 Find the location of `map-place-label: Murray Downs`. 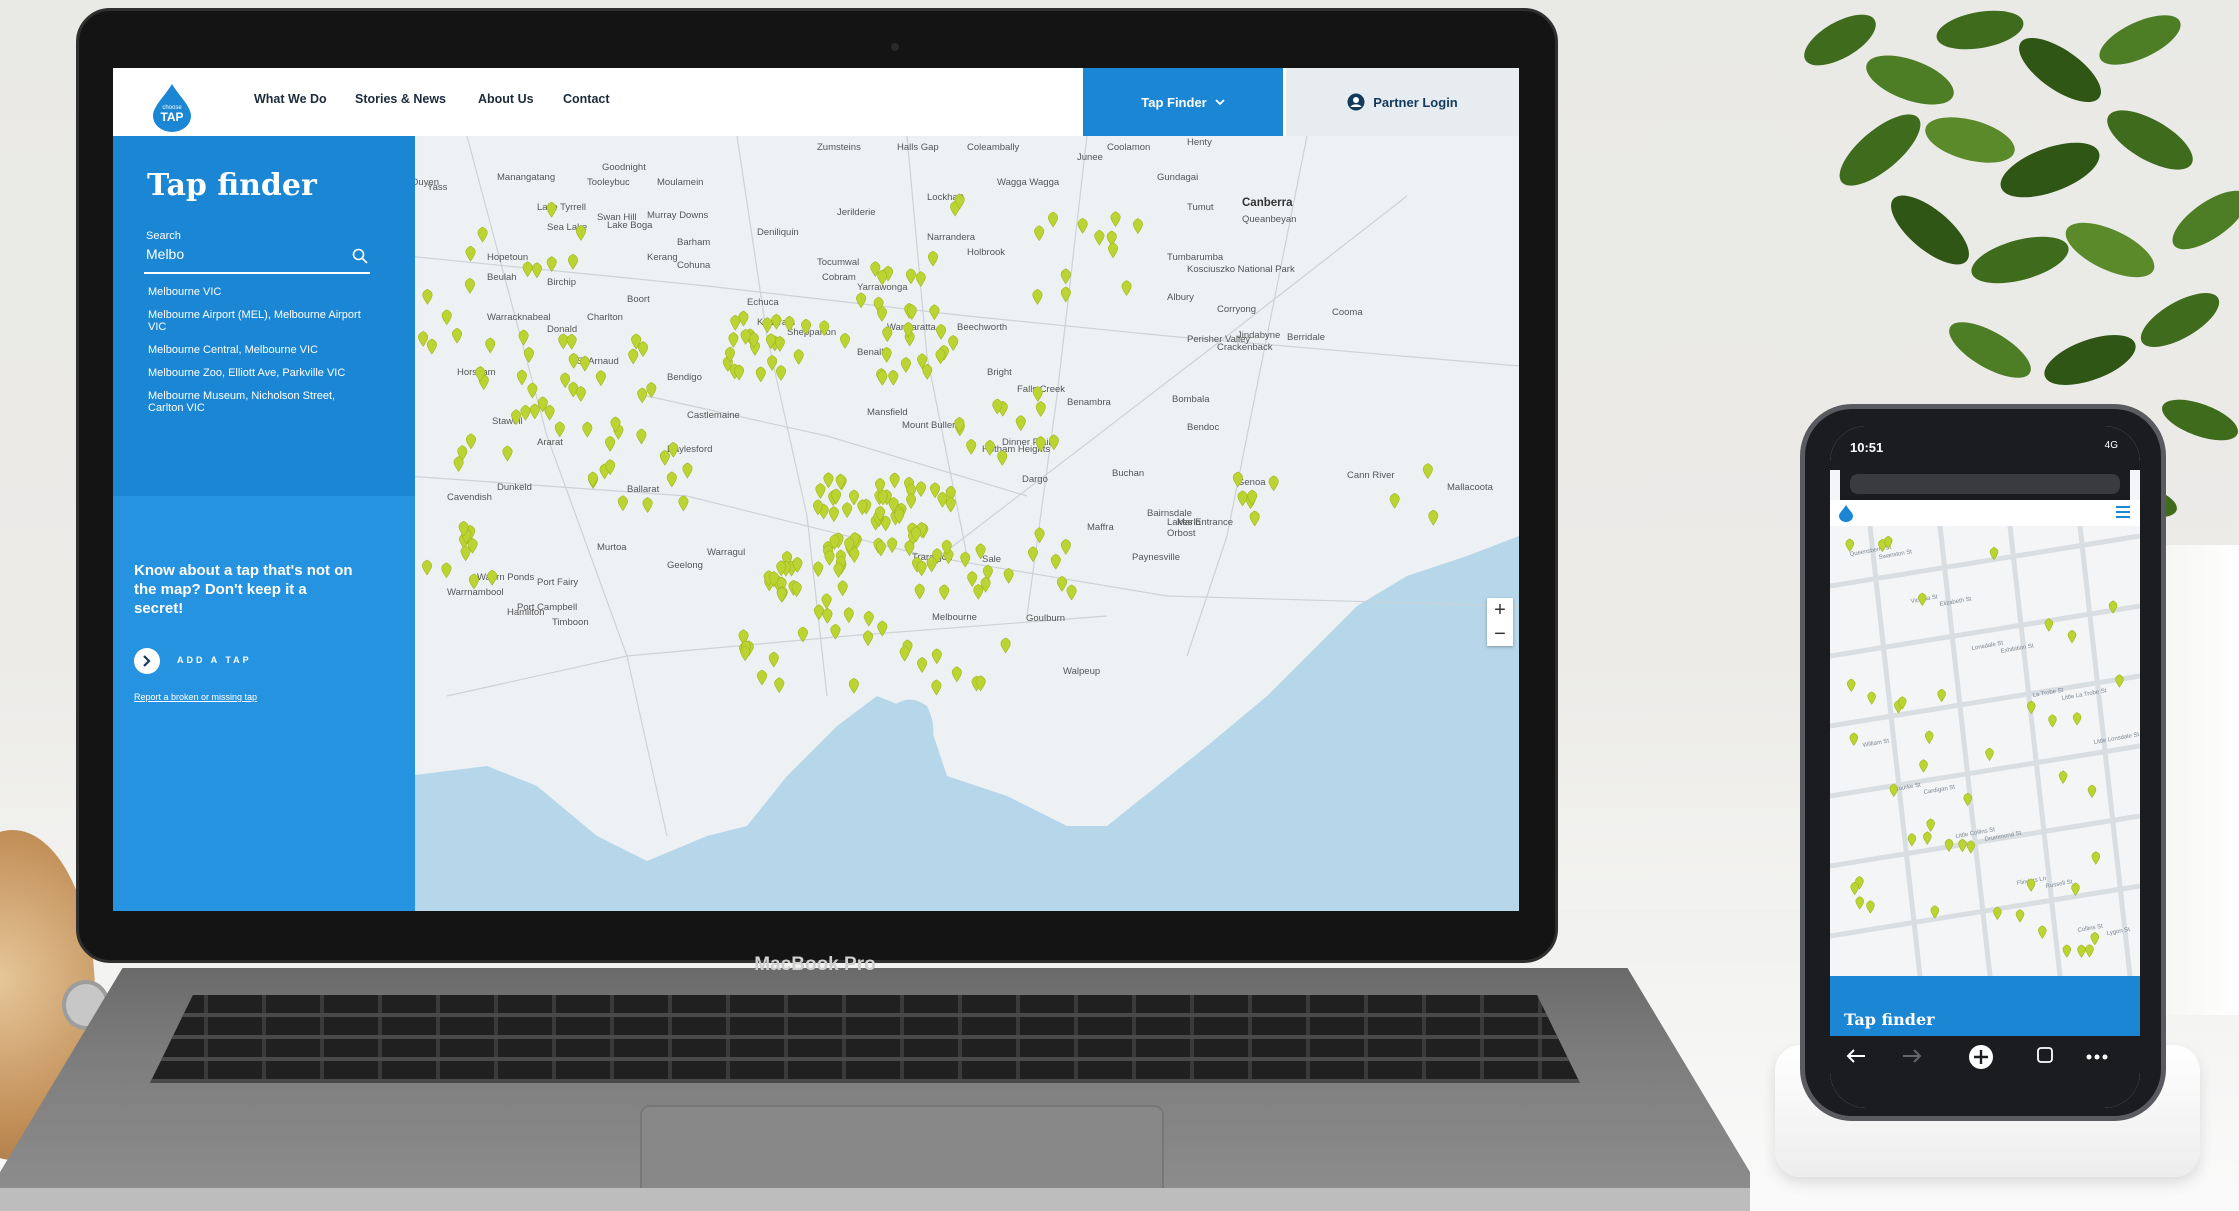

map-place-label: Murray Downs is located at coordinates (677, 215).